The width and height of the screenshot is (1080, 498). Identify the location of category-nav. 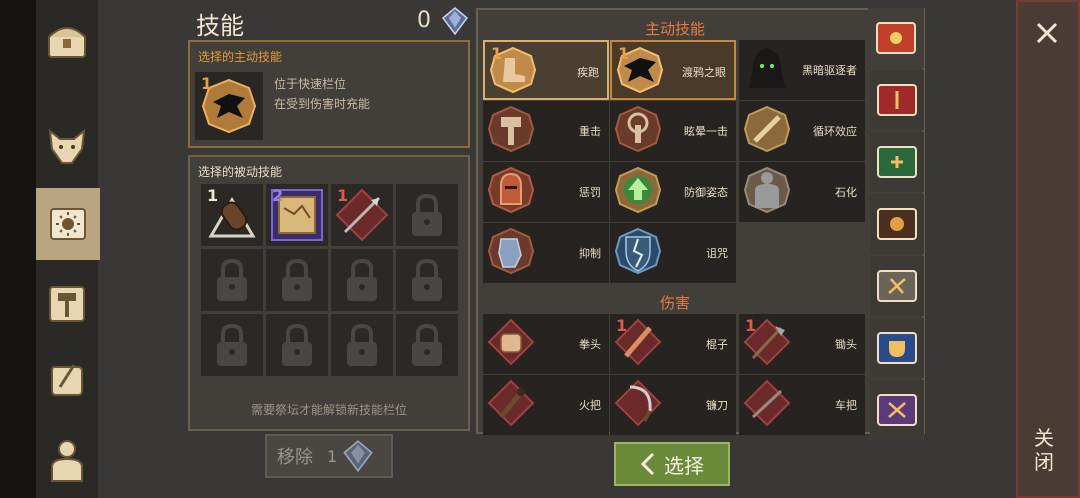
(68, 249).